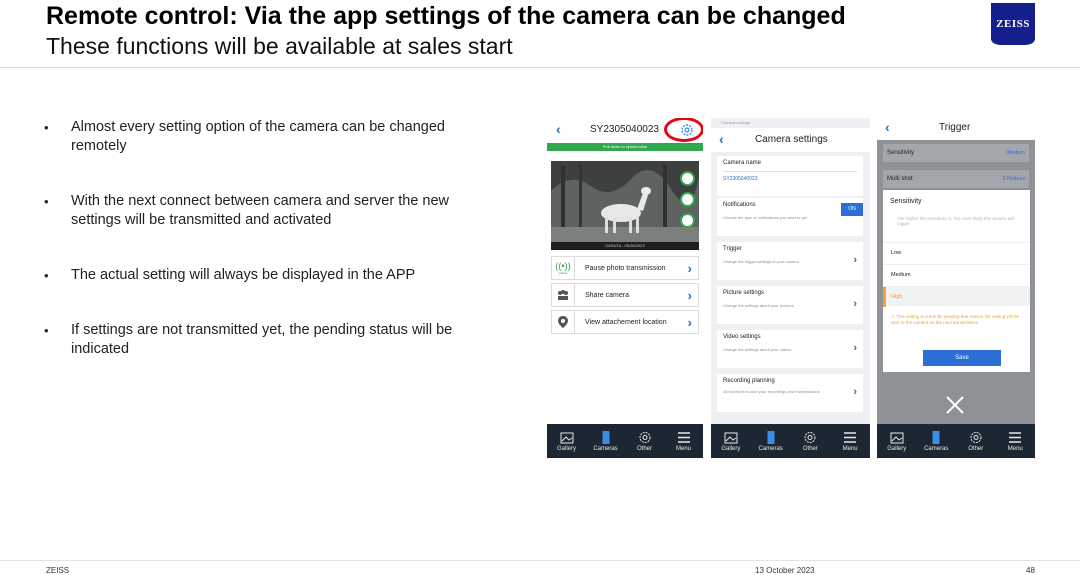  What do you see at coordinates (852, 209) in the screenshot?
I see `notifications-toggle: ON` at bounding box center [852, 209].